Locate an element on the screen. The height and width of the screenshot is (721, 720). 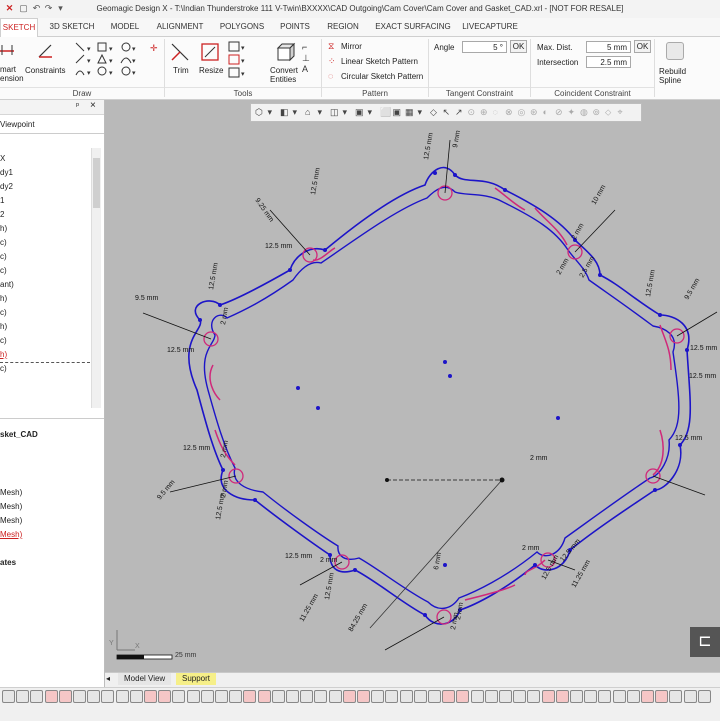
tree-item: ant) is located at coordinates (7, 284).